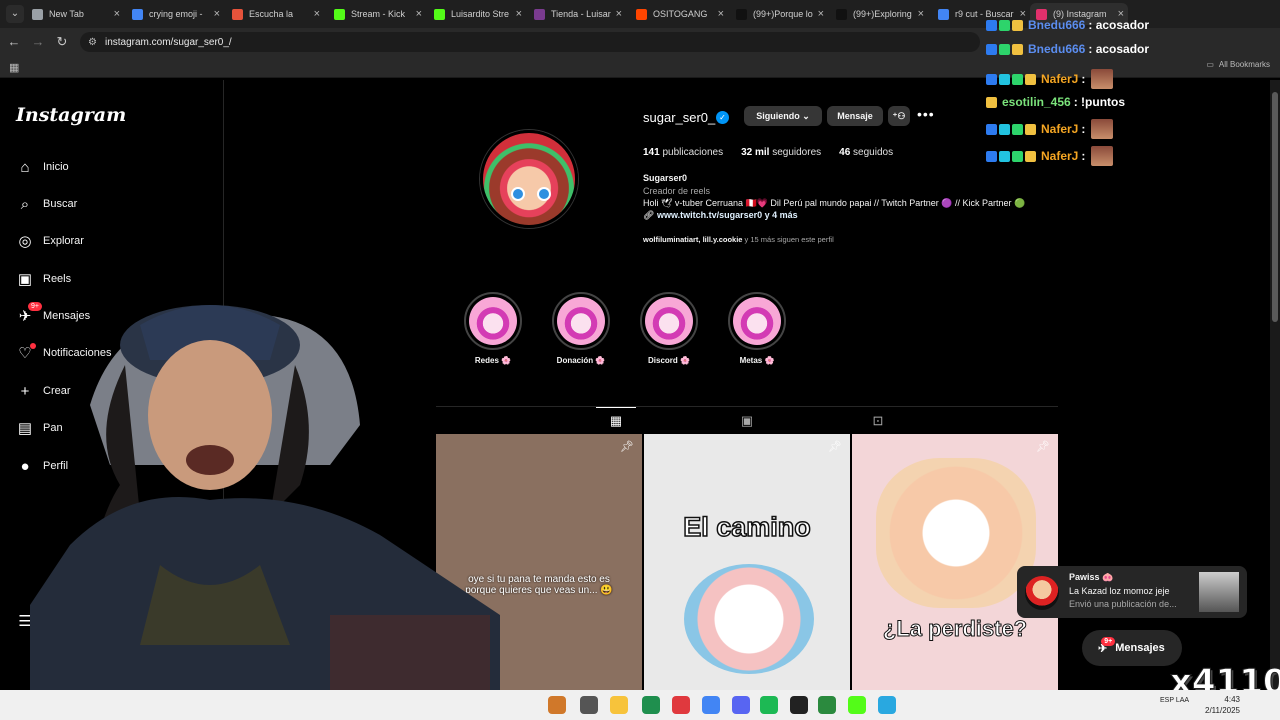 This screenshot has height=720, width=1280. I want to click on following-stat: 46 seguidos, so click(866, 152).